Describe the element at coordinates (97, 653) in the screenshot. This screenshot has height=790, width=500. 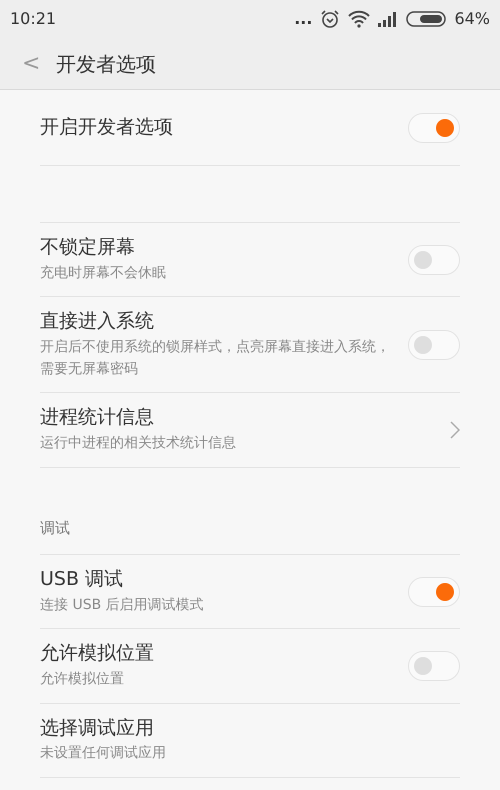
I see `setting-title: 允许模拟位置` at that location.